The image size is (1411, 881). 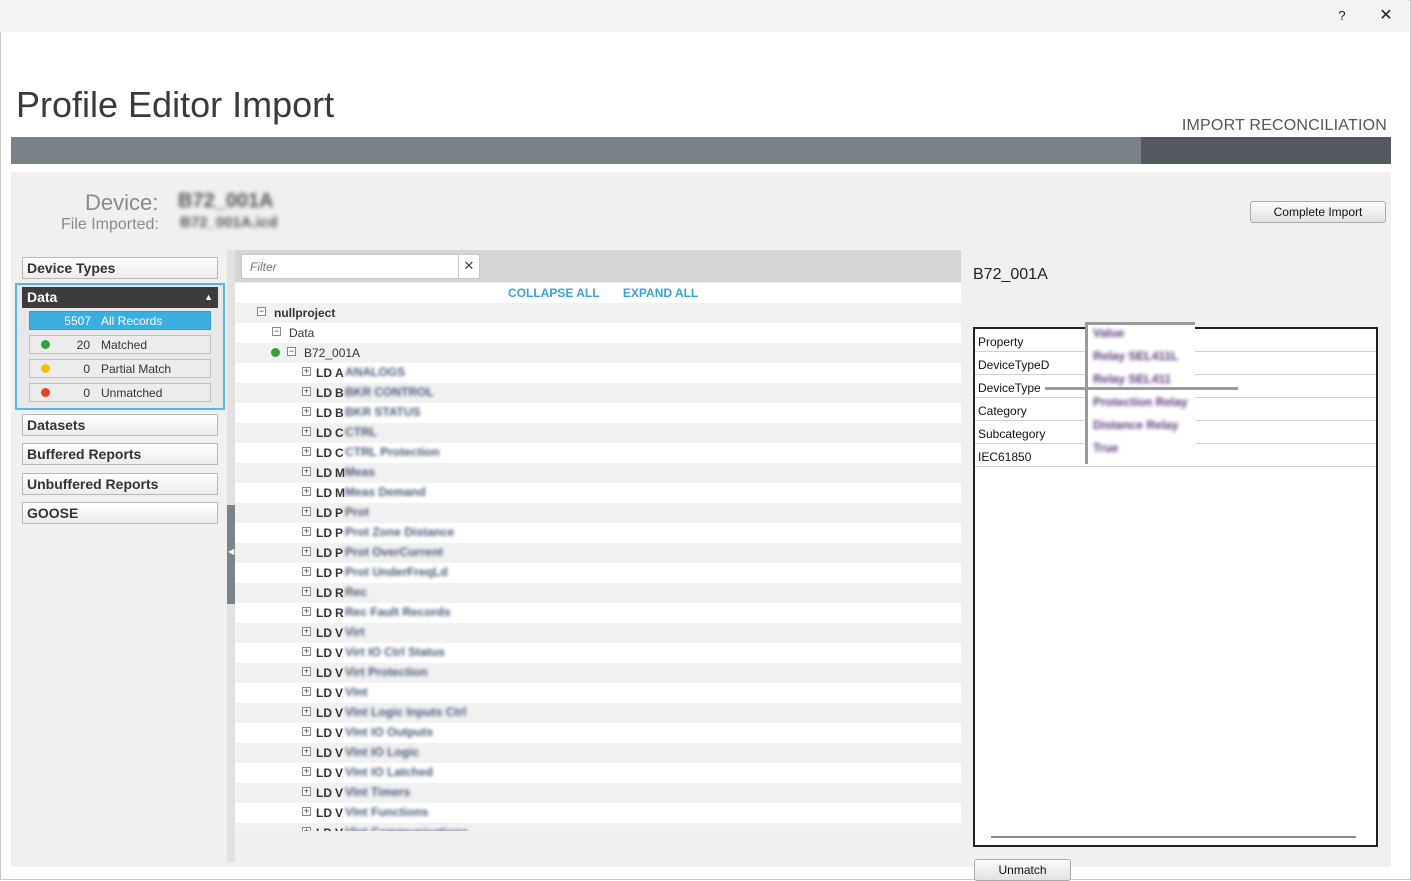 What do you see at coordinates (120, 368) in the screenshot?
I see `filter-partial-match: 0 Partial Match` at bounding box center [120, 368].